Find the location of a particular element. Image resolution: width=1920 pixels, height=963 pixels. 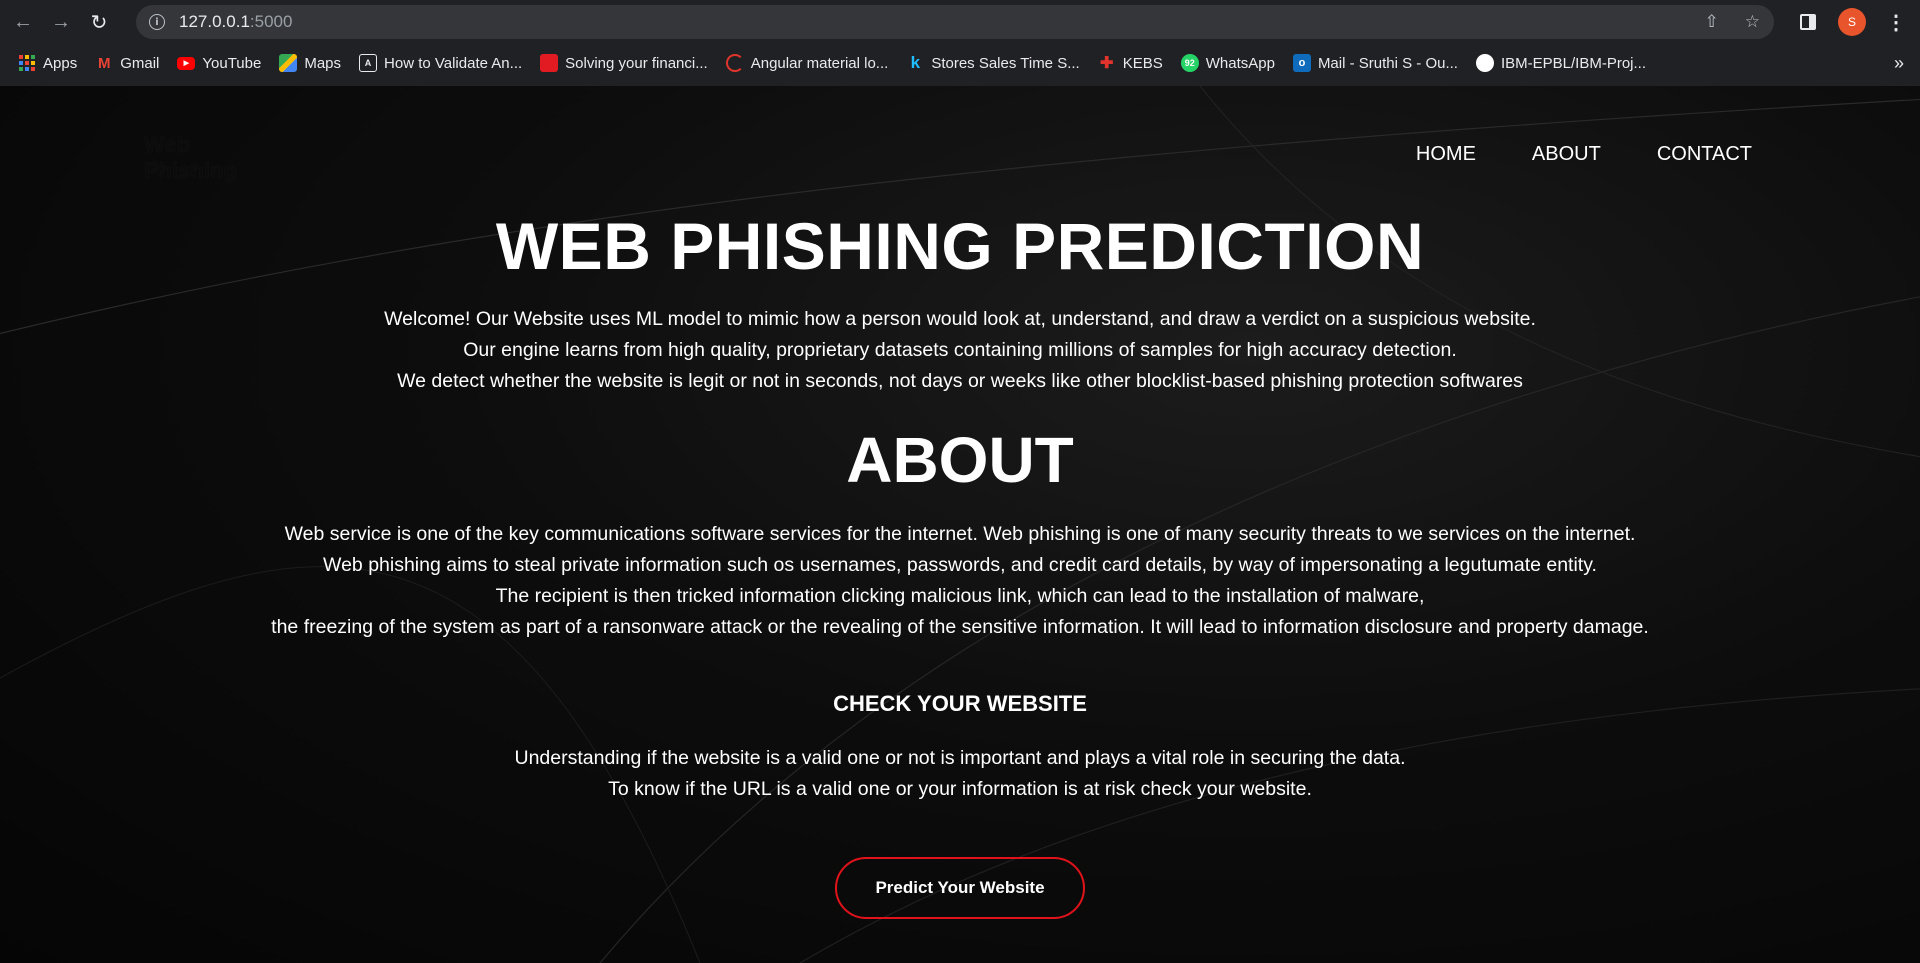

kaggle-icon: k is located at coordinates (915, 62).